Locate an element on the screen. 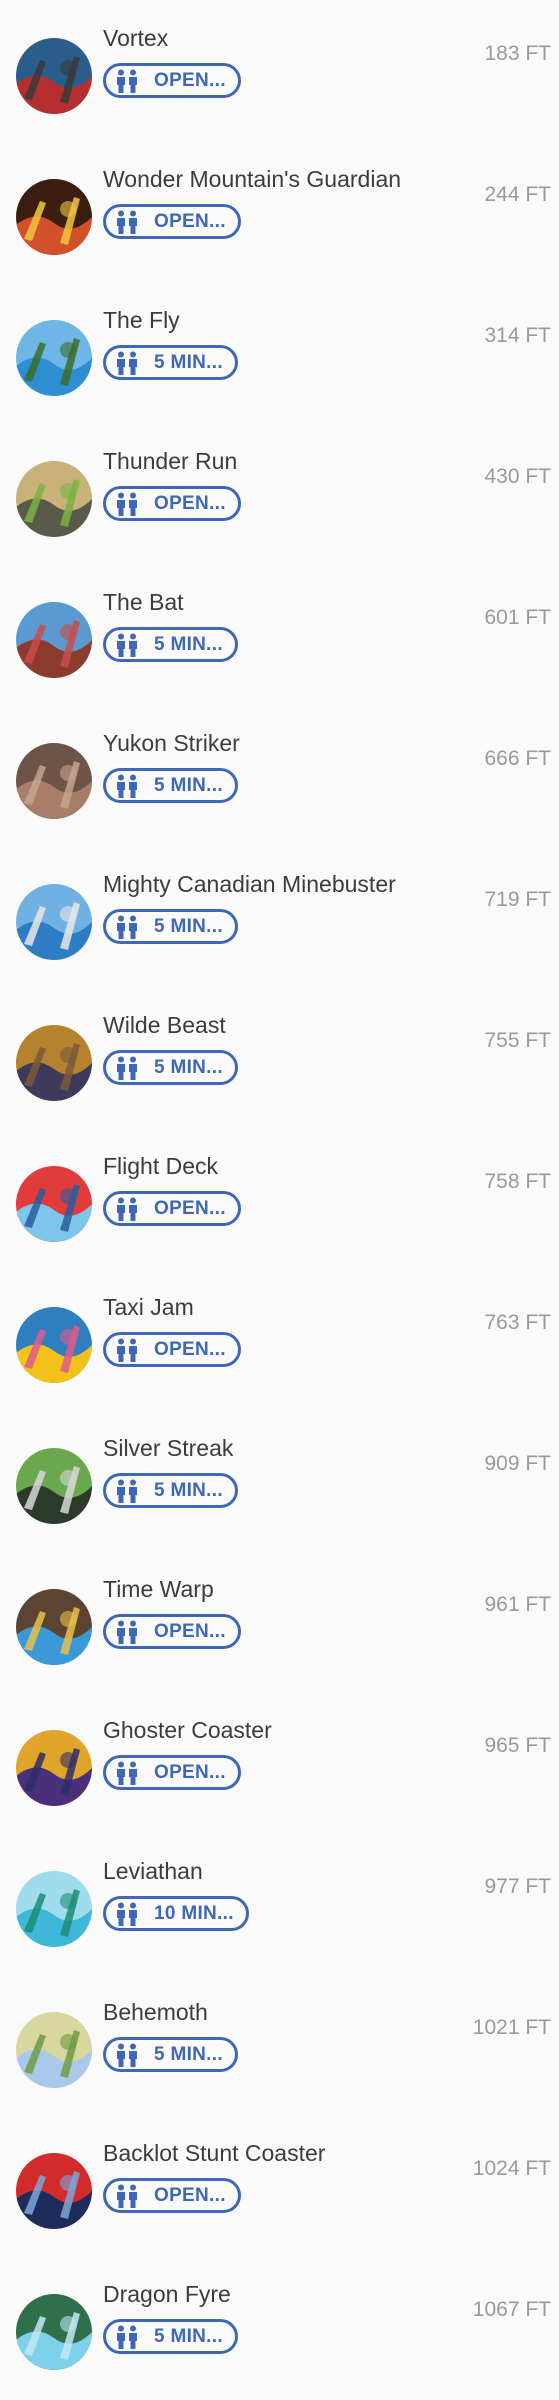 The width and height of the screenshot is (559, 2400). ride-row: Time Warp OPEN... 961 FT is located at coordinates (279, 1621).